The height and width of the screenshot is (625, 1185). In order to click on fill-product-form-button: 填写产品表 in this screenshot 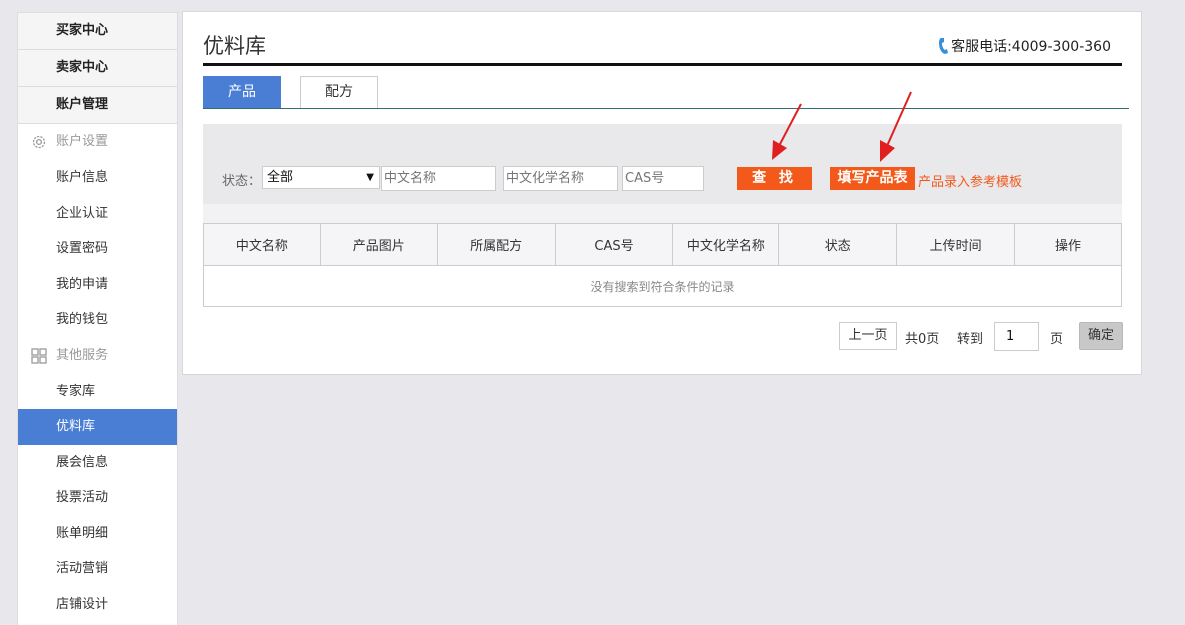, I will do `click(872, 178)`.